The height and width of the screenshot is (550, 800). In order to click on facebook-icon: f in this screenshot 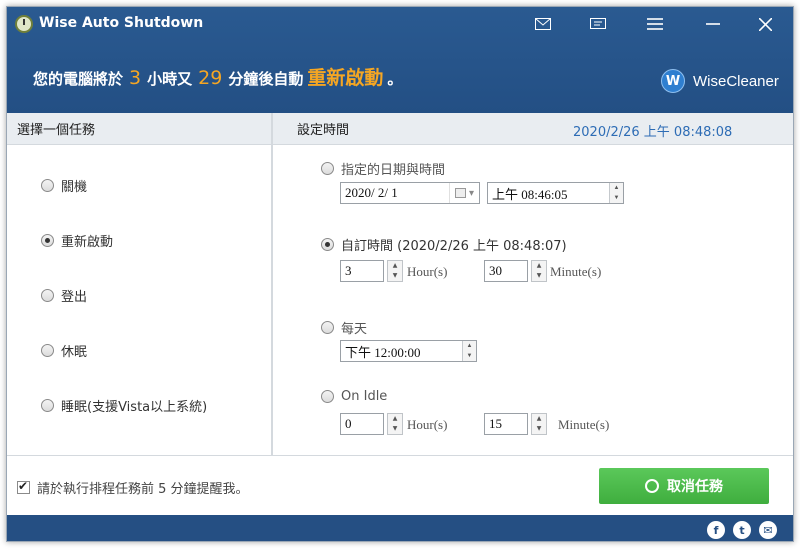, I will do `click(716, 530)`.